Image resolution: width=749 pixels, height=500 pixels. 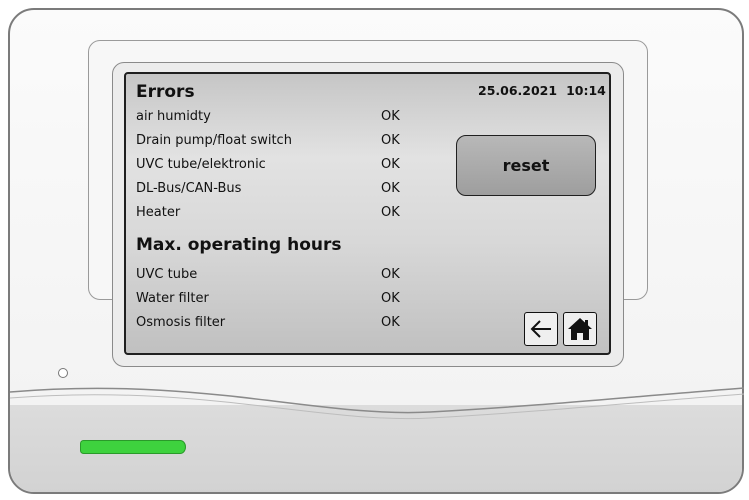 I want to click on back-button, so click(x=541, y=329).